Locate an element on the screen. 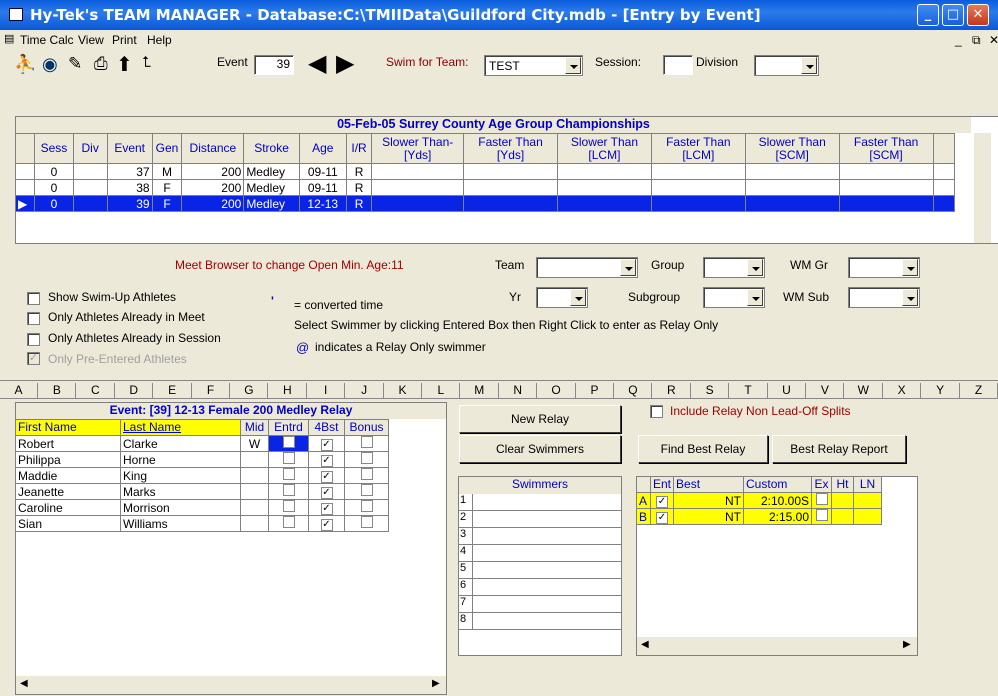 Image resolution: width=998 pixels, height=696 pixels. close-button: ✕ is located at coordinates (978, 15).